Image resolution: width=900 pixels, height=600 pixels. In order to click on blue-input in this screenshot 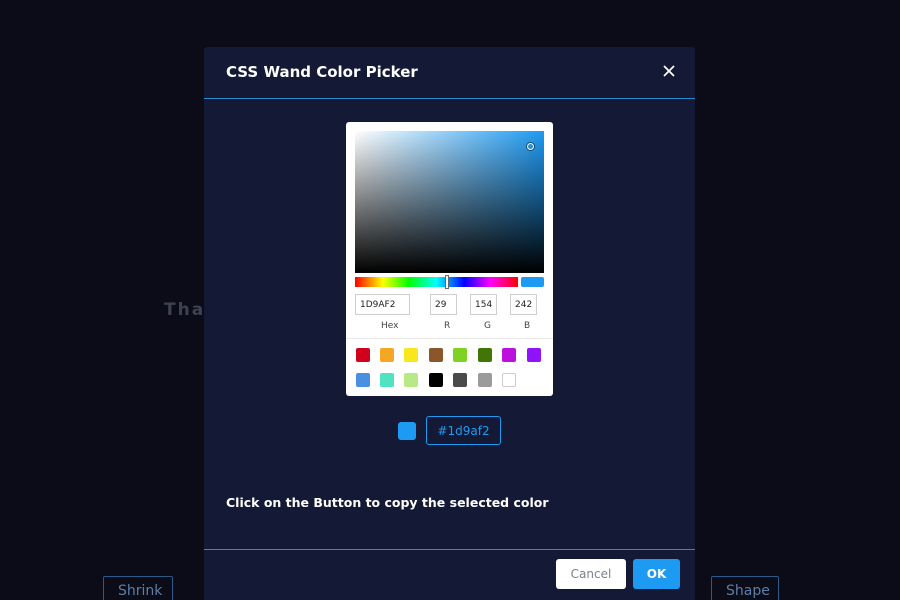, I will do `click(523, 304)`.